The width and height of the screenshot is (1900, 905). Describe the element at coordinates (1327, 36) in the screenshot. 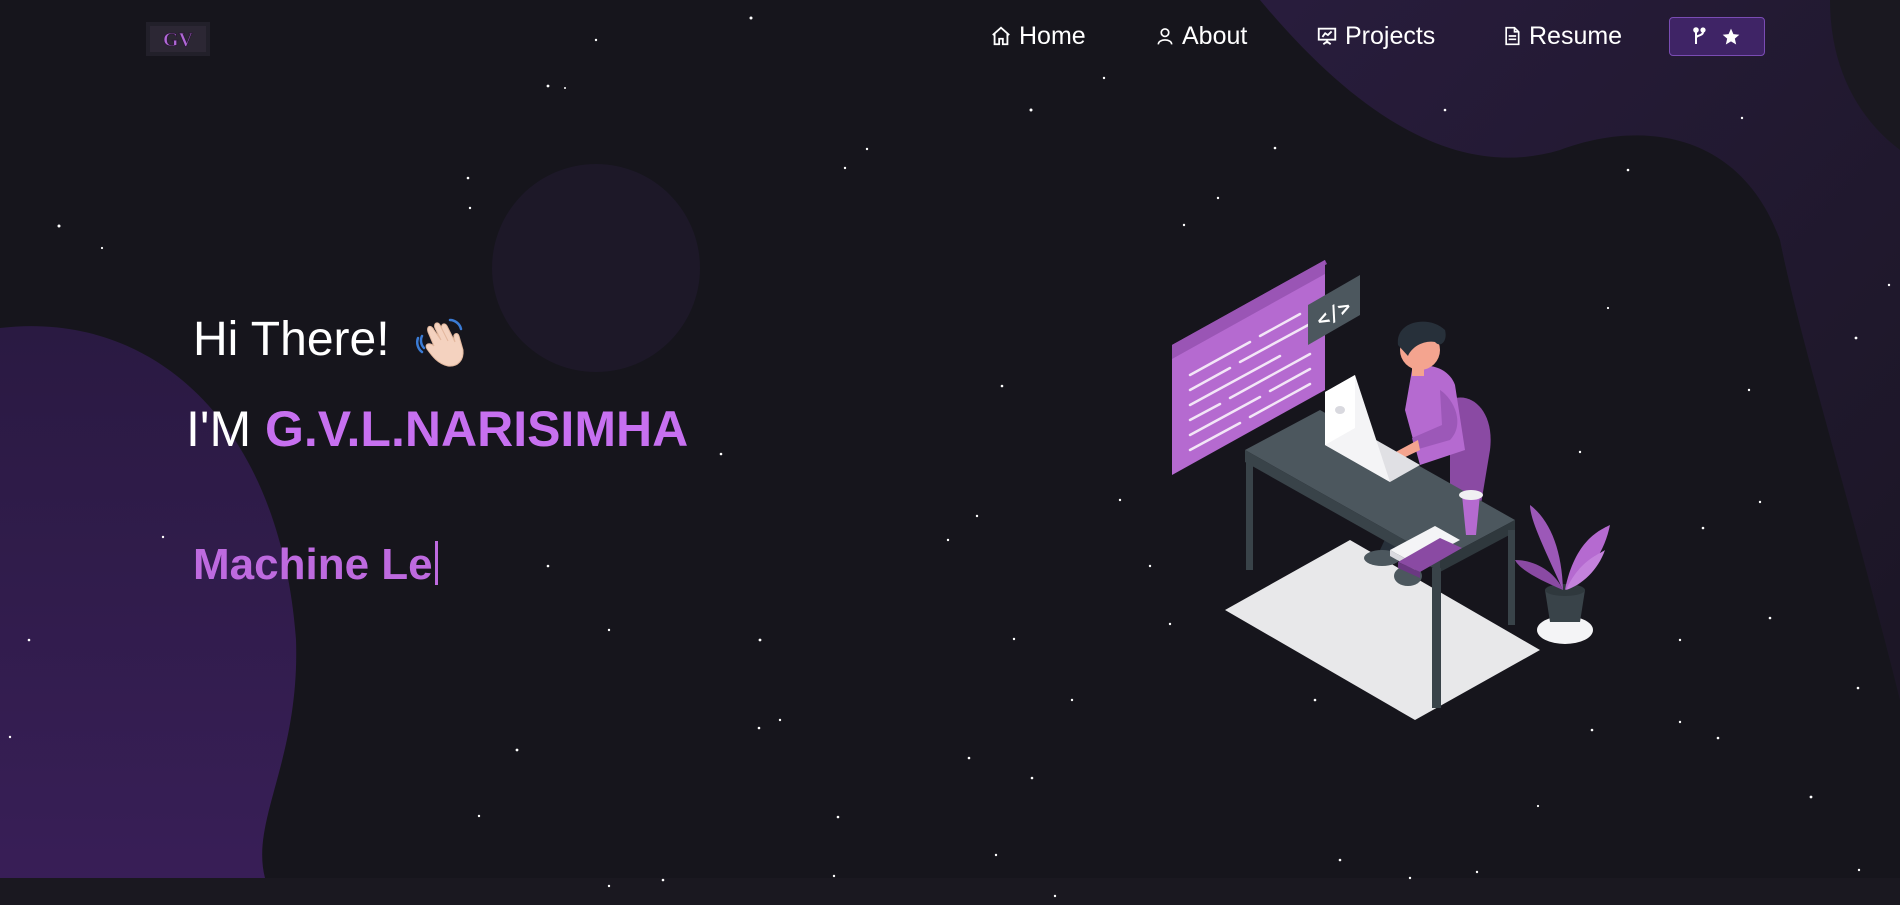

I see `presentation-icon` at that location.